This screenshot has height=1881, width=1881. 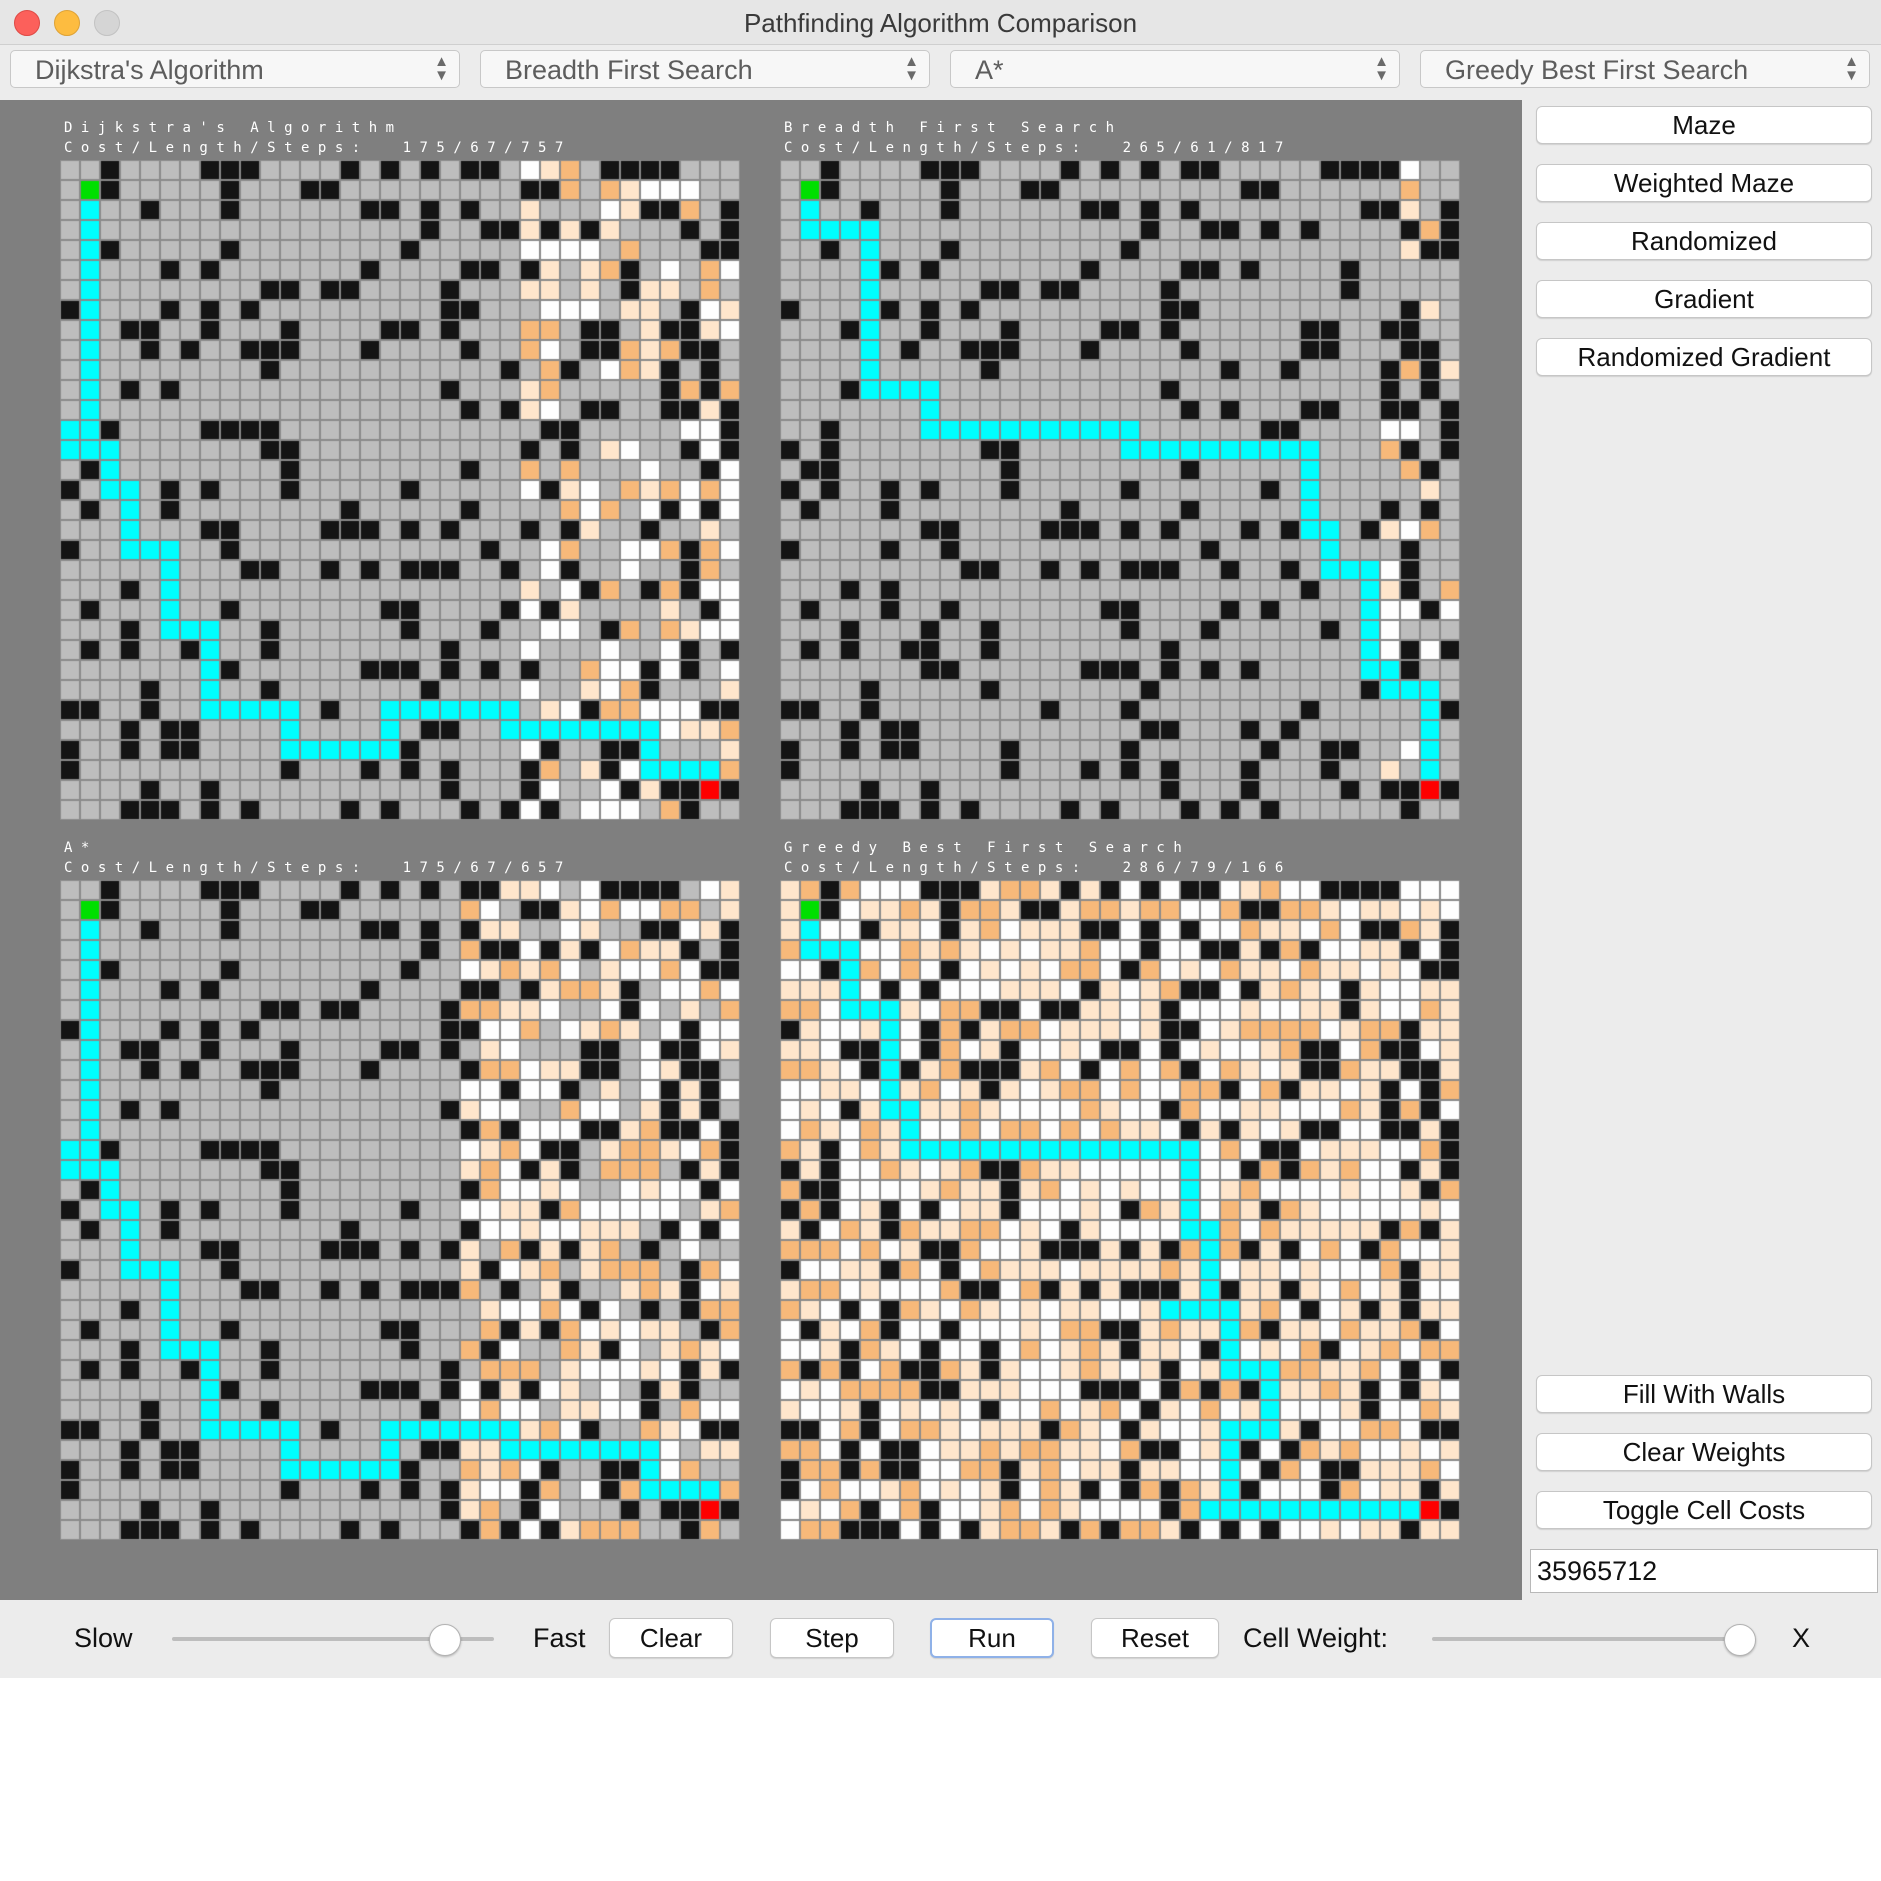 I want to click on fill-with-walls-button: Fill With Walls, so click(x=1704, y=1394).